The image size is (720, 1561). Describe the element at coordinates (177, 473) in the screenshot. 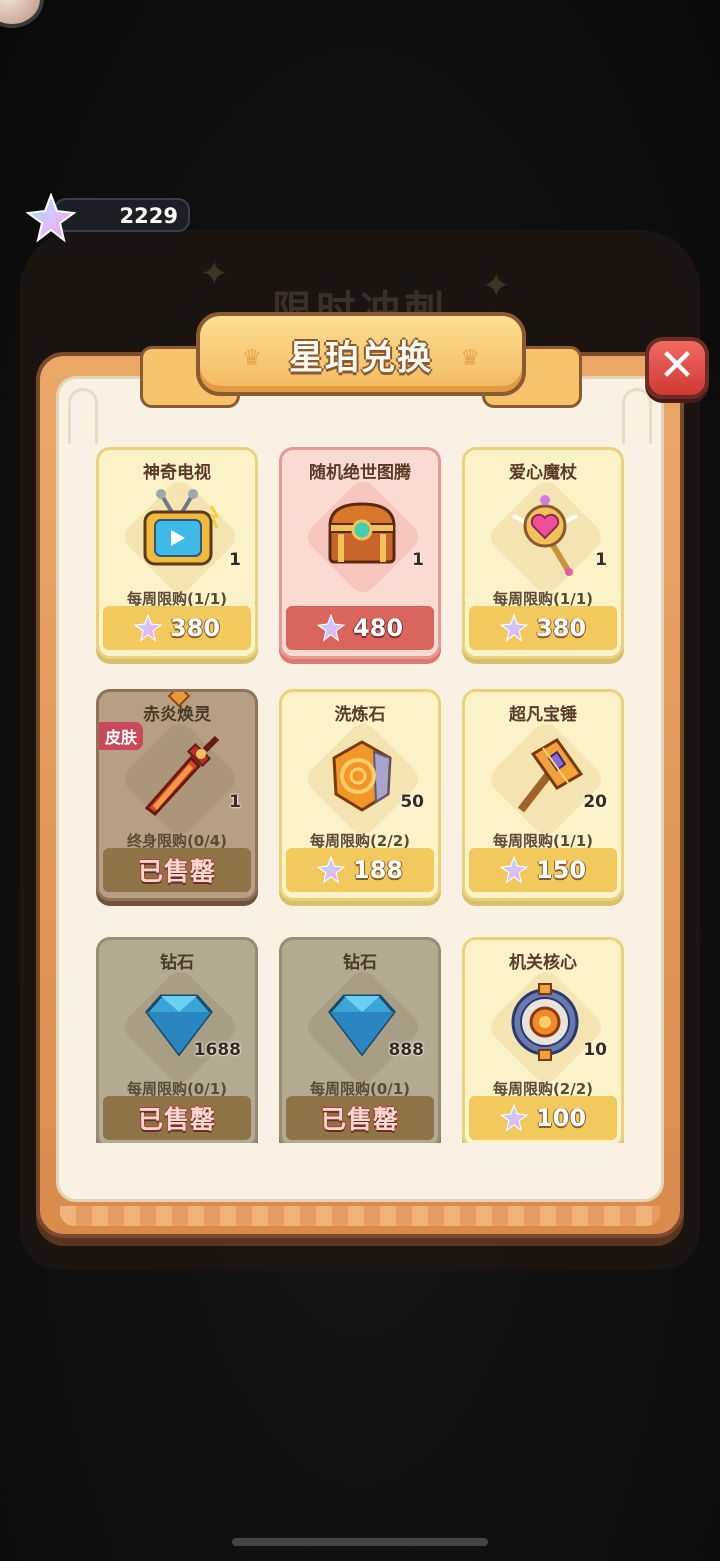

I see `item-name: 神奇电视` at that location.